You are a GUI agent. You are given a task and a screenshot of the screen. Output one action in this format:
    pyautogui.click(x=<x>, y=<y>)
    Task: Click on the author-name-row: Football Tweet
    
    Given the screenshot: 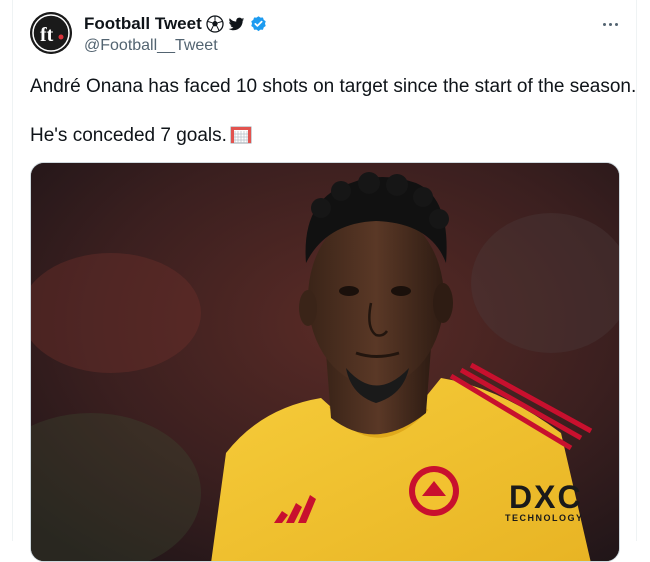 What is the action you would take?
    pyautogui.click(x=176, y=24)
    